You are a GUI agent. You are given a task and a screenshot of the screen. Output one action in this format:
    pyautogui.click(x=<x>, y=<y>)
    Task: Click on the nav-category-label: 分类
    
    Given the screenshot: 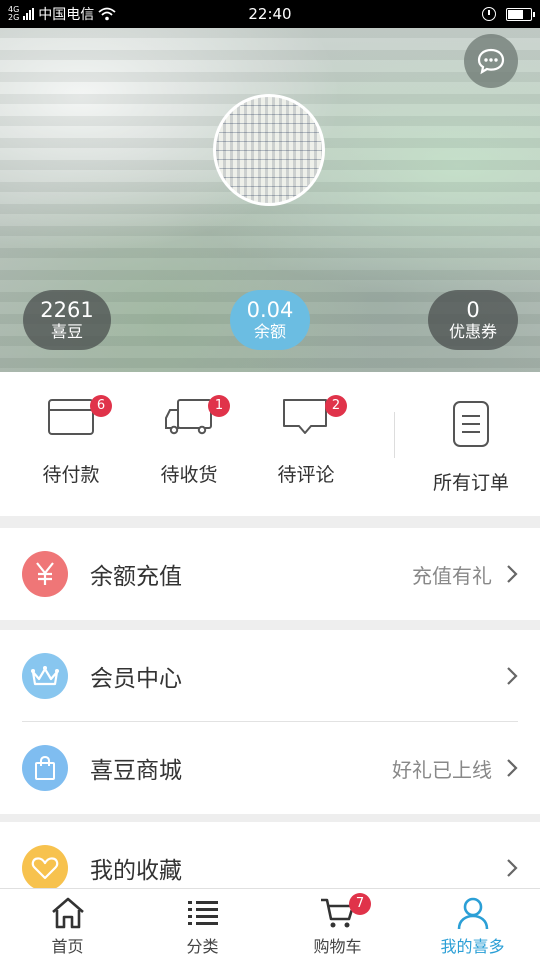 What is the action you would take?
    pyautogui.click(x=202, y=946)
    